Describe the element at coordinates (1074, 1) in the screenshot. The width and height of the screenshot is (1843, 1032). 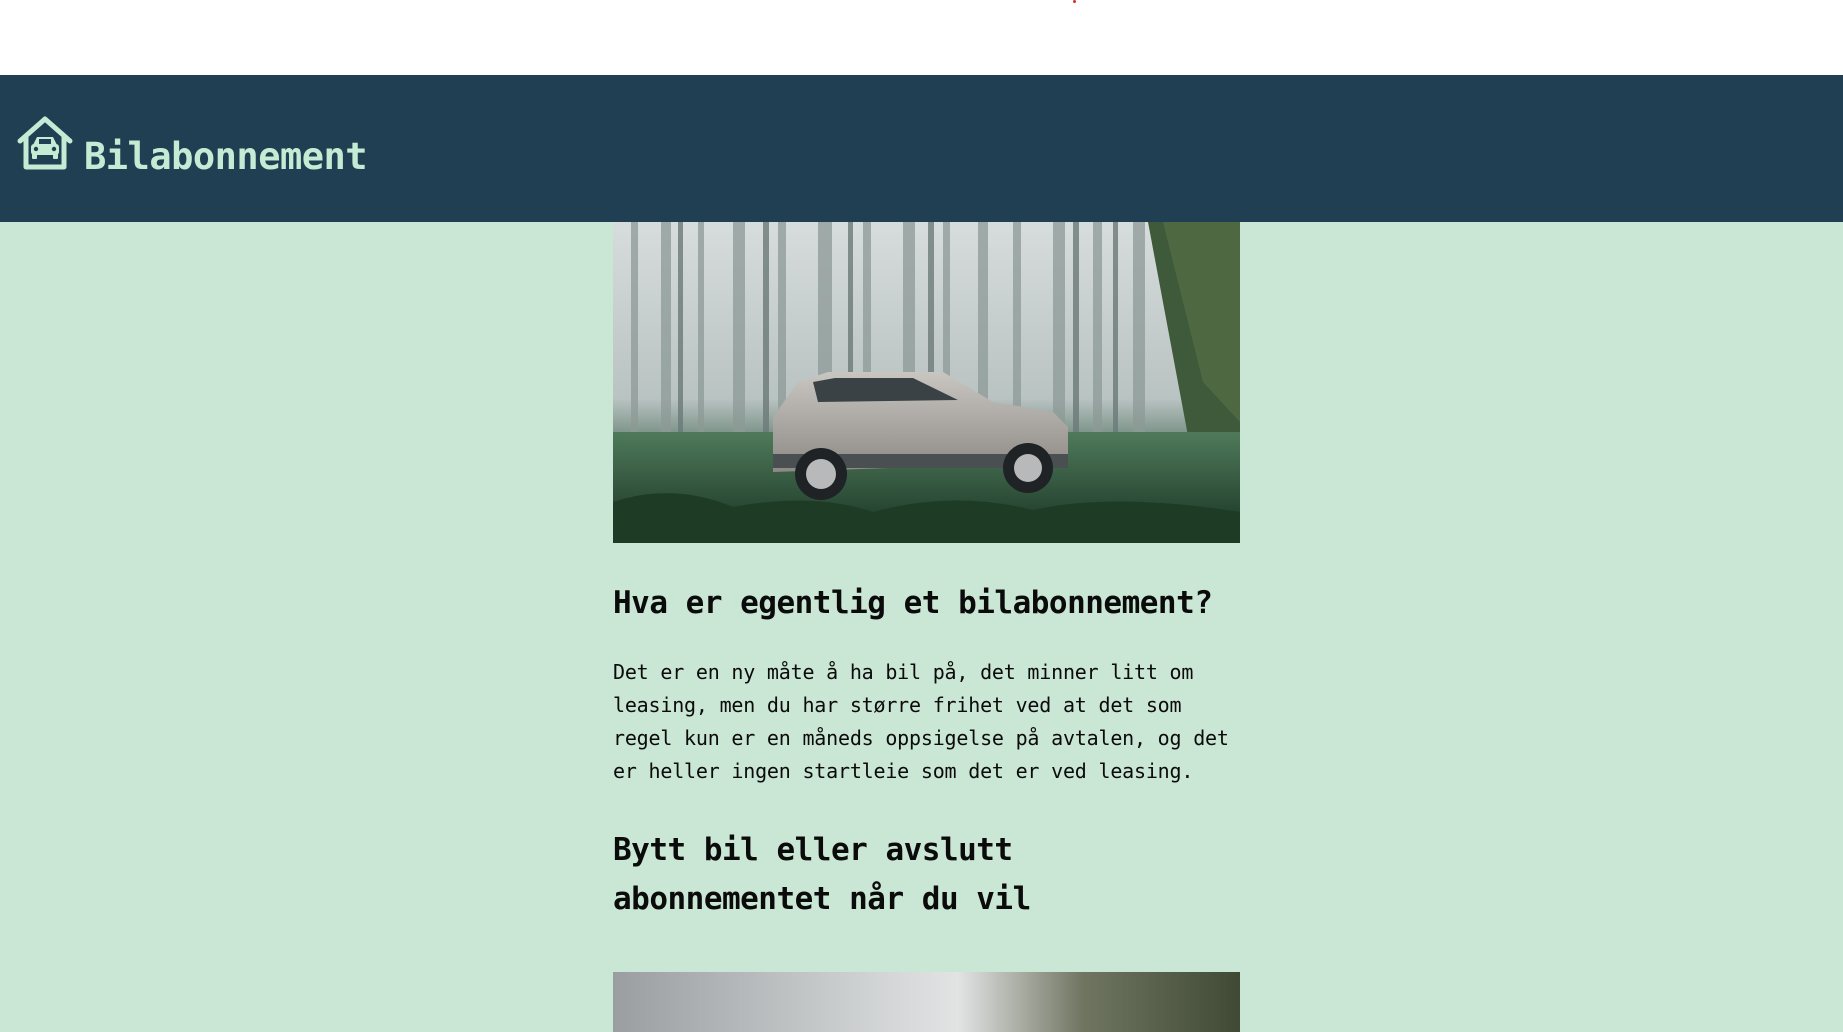
I see `red-dot-marker` at that location.